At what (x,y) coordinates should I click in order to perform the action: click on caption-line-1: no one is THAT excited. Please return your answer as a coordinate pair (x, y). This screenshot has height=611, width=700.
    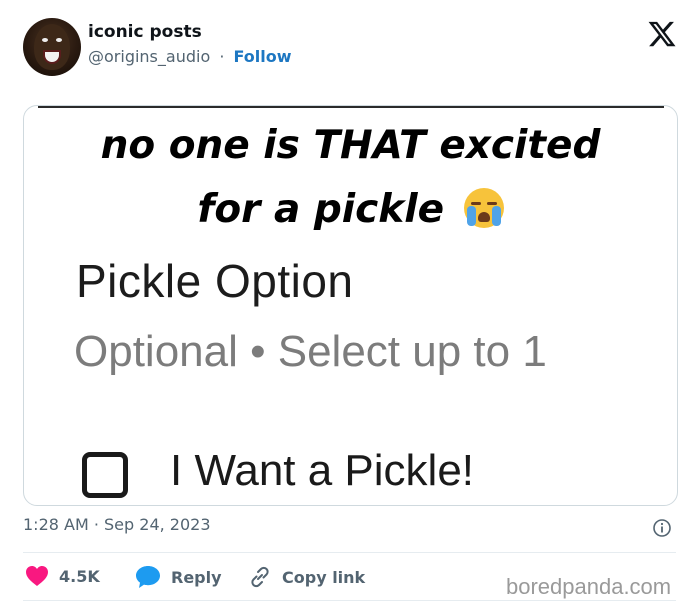
    Looking at the image, I should click on (350, 145).